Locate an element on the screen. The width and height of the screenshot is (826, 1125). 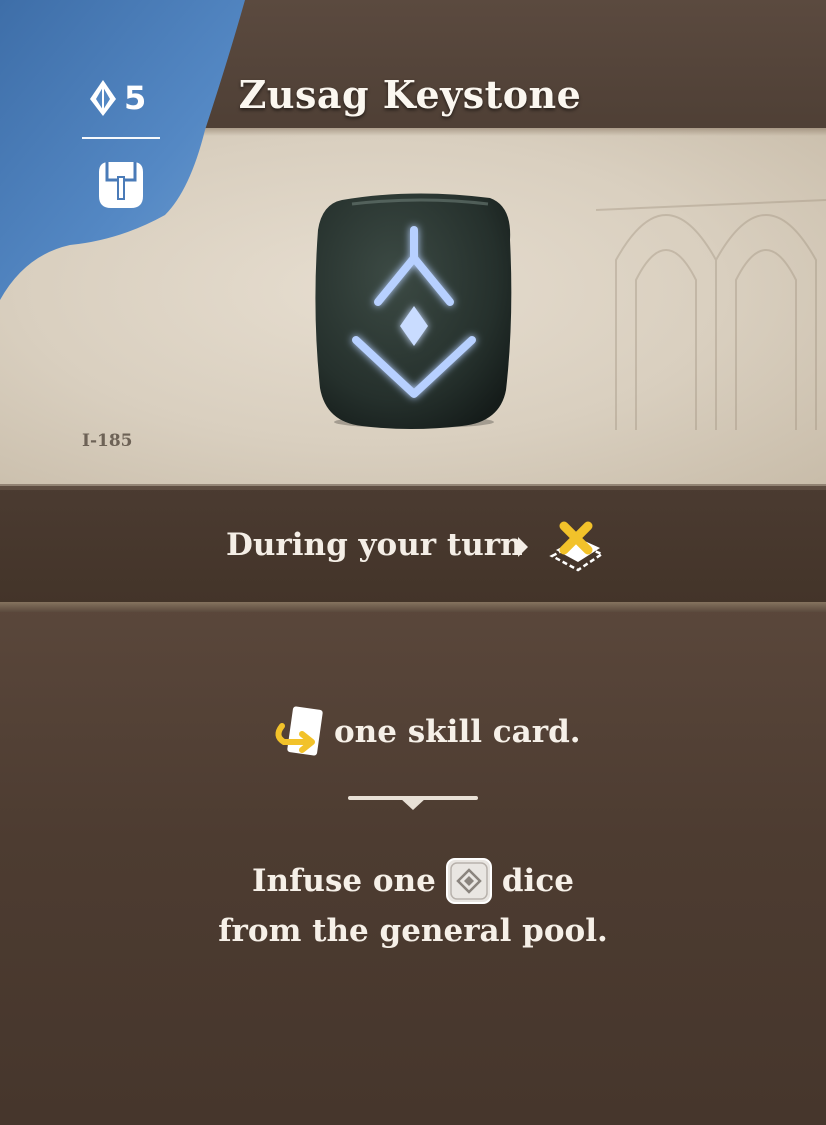
effect-divider is located at coordinates (413, 803).